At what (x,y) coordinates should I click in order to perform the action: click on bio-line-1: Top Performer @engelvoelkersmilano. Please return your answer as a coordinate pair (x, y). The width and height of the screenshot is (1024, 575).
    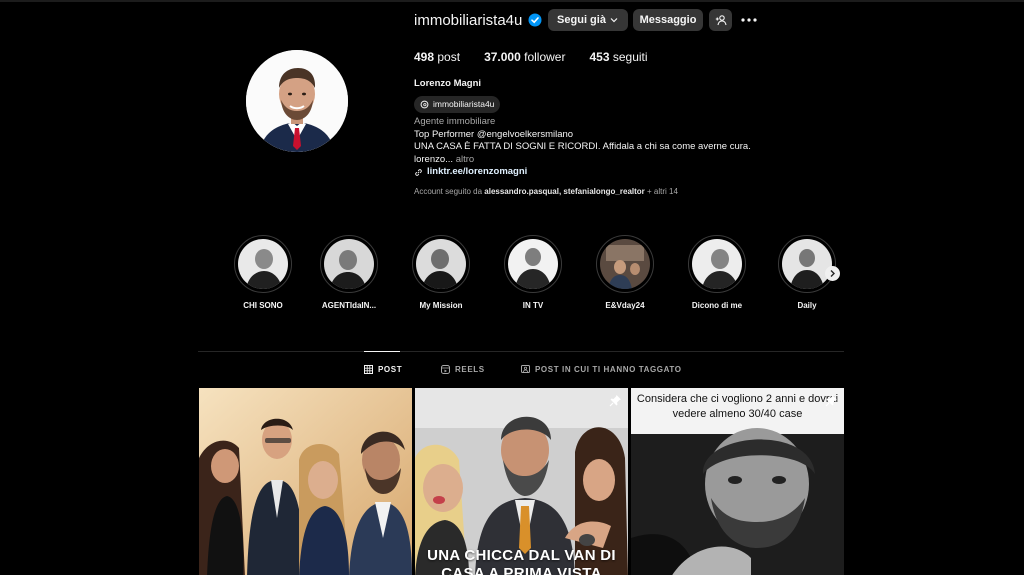
    Looking at the image, I should click on (494, 134).